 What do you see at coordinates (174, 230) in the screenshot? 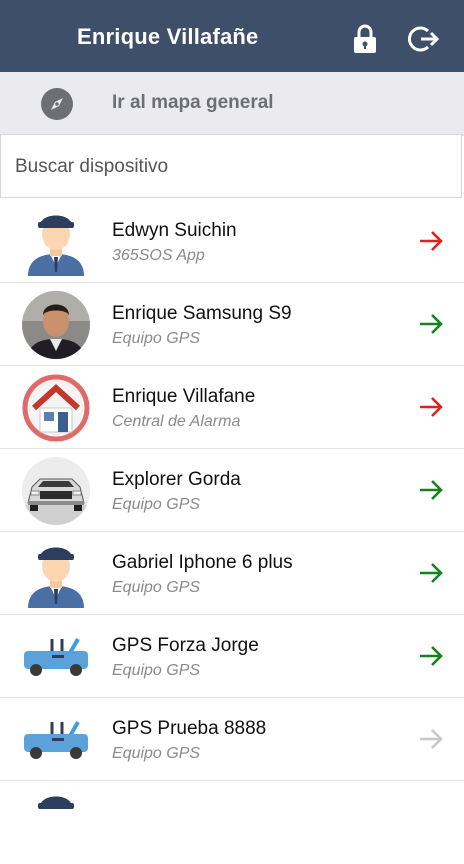
I see `device-name: Edwyn Suichin` at bounding box center [174, 230].